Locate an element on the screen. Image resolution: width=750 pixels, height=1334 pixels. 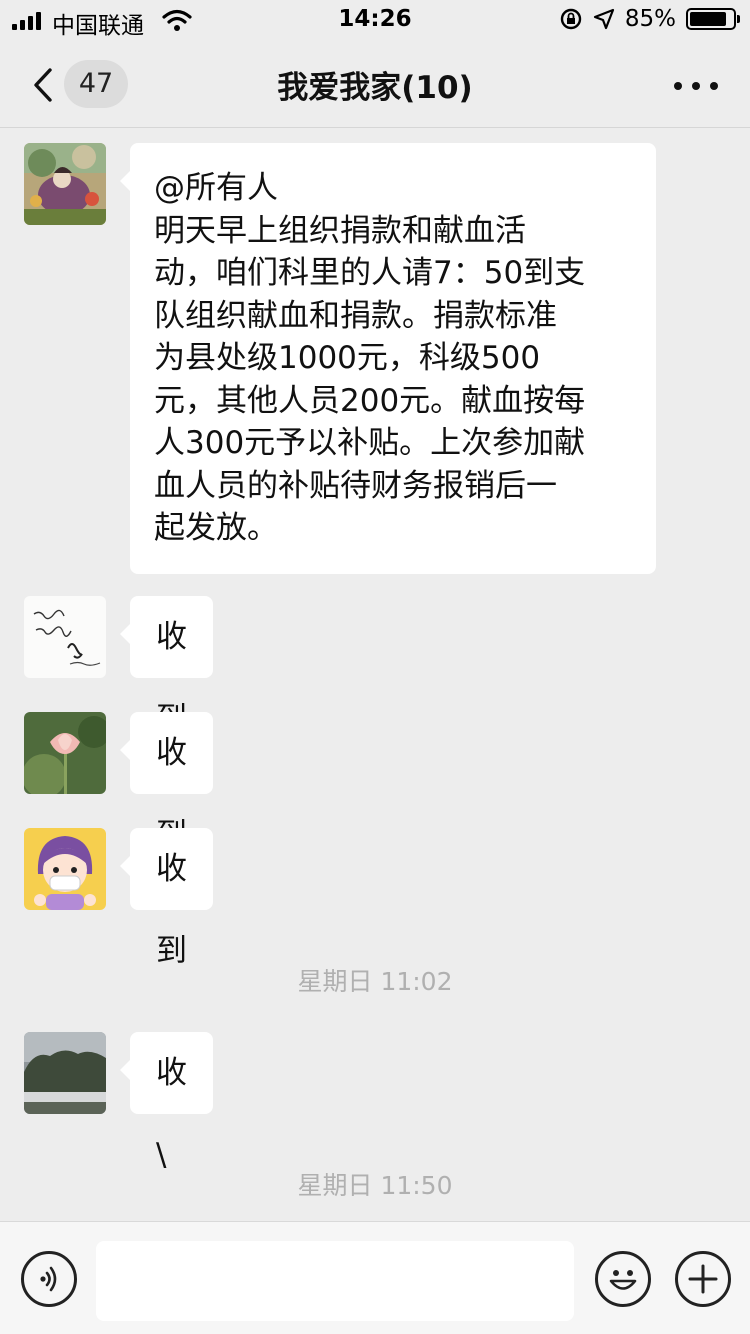
input-bar is located at coordinates (375, 1277).